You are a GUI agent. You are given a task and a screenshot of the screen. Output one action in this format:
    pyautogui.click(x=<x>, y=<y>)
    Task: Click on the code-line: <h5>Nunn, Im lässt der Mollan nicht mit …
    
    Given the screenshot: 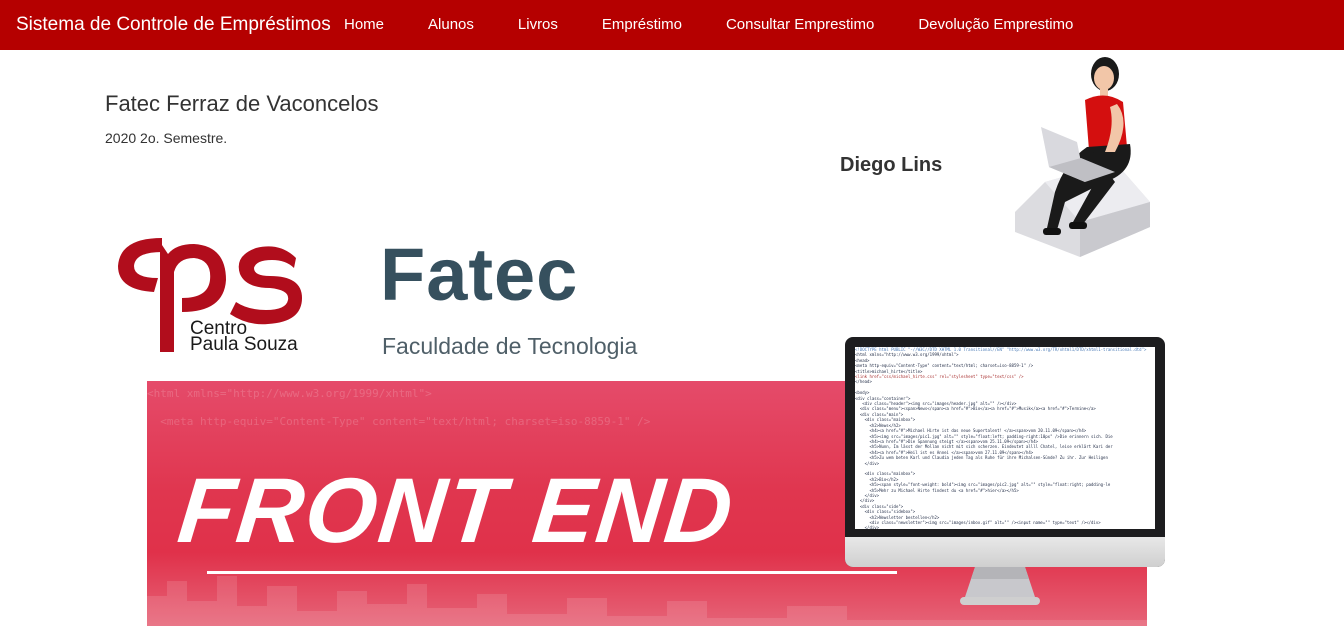 What is the action you would take?
    pyautogui.click(x=984, y=447)
    